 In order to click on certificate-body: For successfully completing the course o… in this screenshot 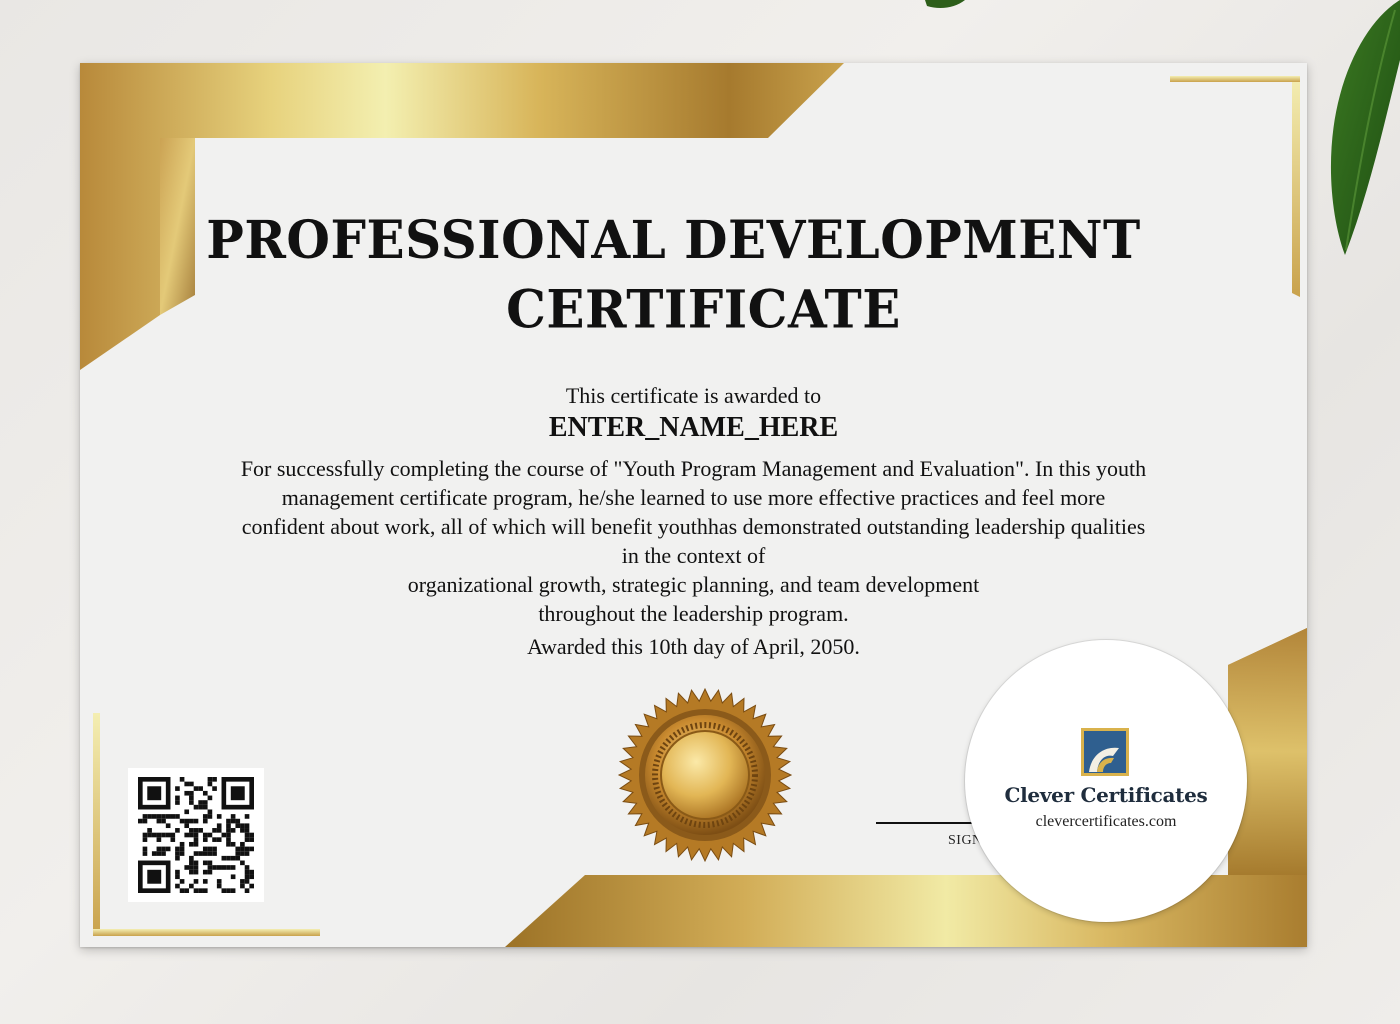, I will do `click(693, 541)`.